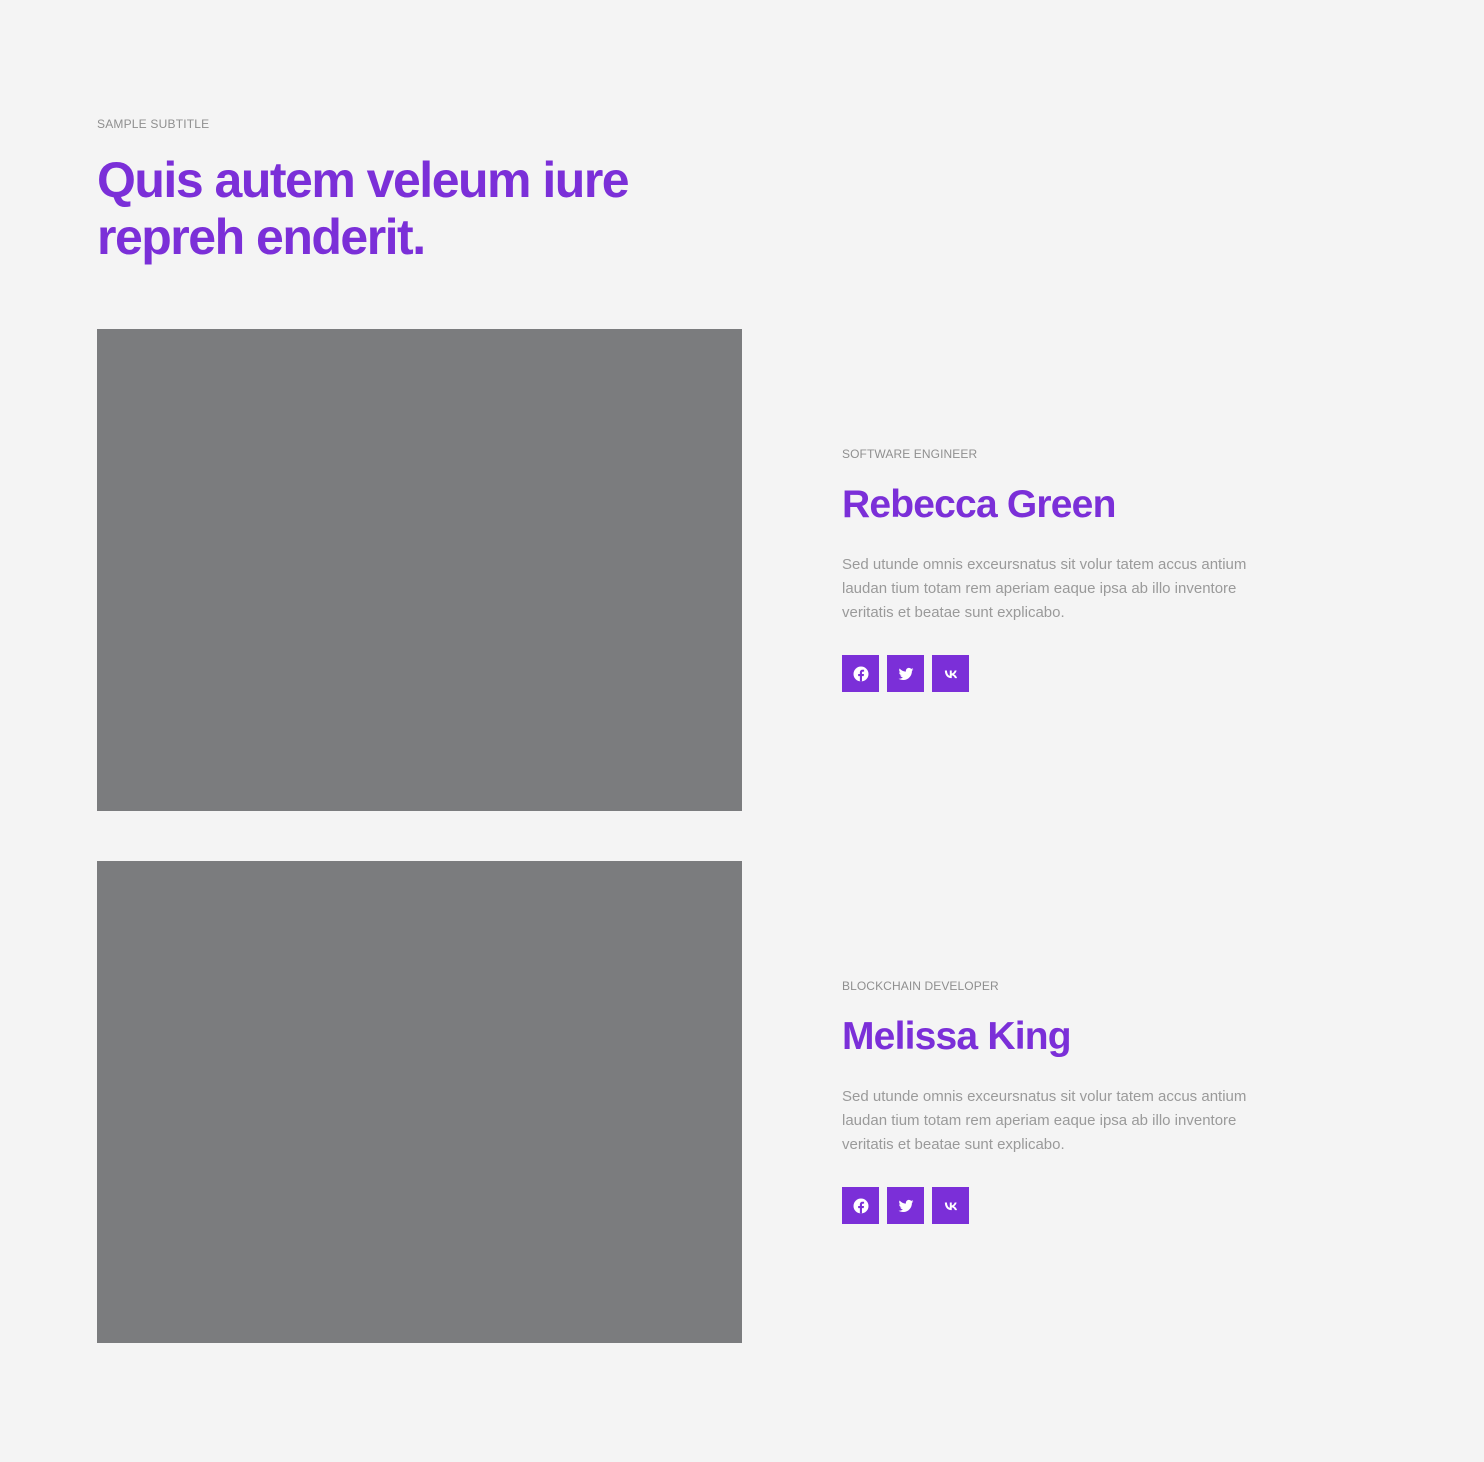 Image resolution: width=1484 pixels, height=1462 pixels. Describe the element at coordinates (920, 986) in the screenshot. I see `member-role: BLOCKCHAIN DEVELOPER` at that location.